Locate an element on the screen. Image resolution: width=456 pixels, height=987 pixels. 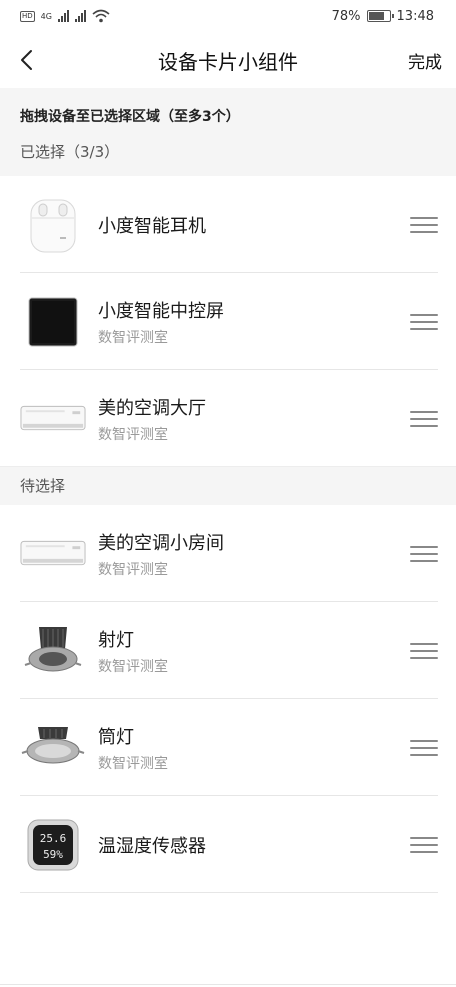
list-item: 小度智能中控屏 数智评测室 is located at coordinates (228, 321).